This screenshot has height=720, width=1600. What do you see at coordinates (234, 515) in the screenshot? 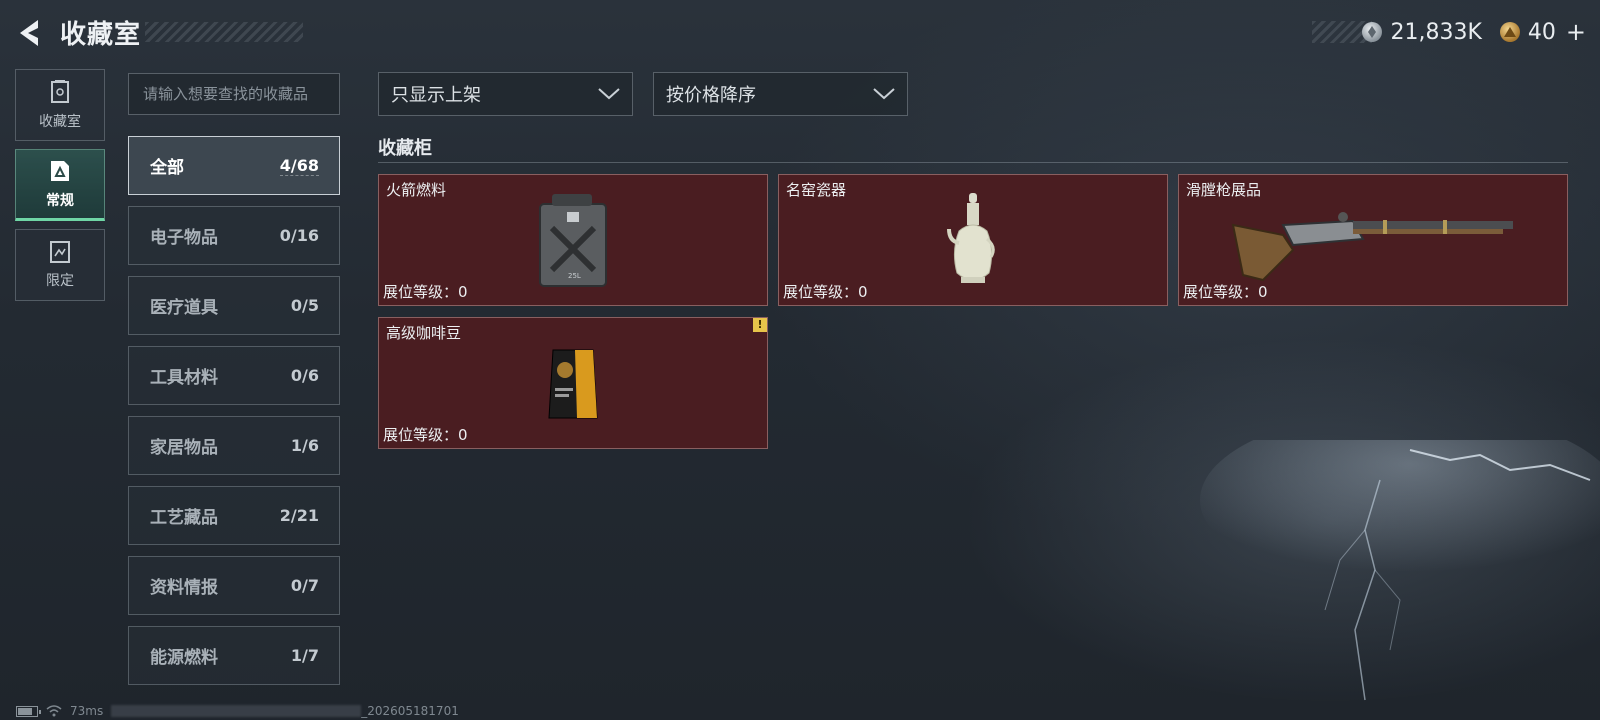
I see `category-item-crafts: 工艺藏品 2/21` at bounding box center [234, 515].